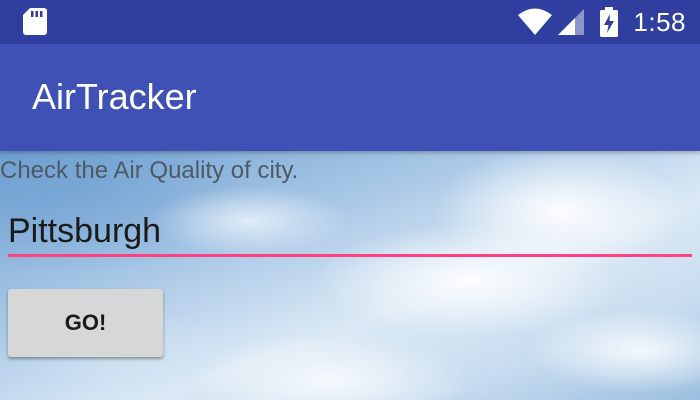  I want to click on status-icons: 1:58, so click(601, 22).